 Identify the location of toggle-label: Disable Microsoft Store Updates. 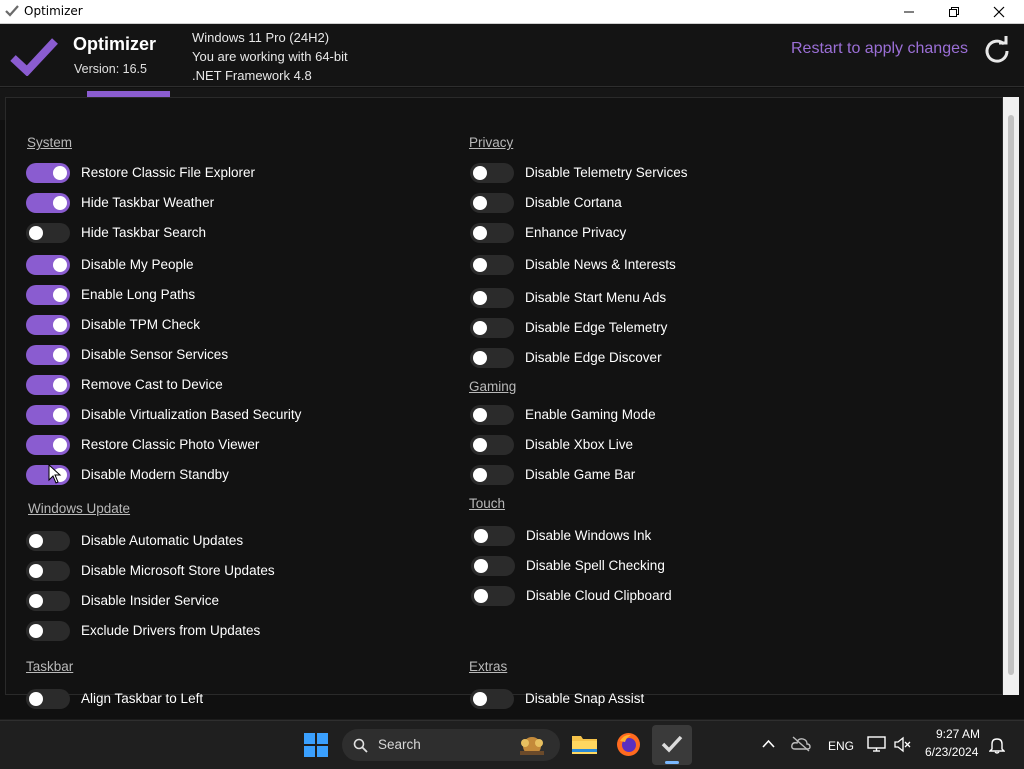
(178, 570).